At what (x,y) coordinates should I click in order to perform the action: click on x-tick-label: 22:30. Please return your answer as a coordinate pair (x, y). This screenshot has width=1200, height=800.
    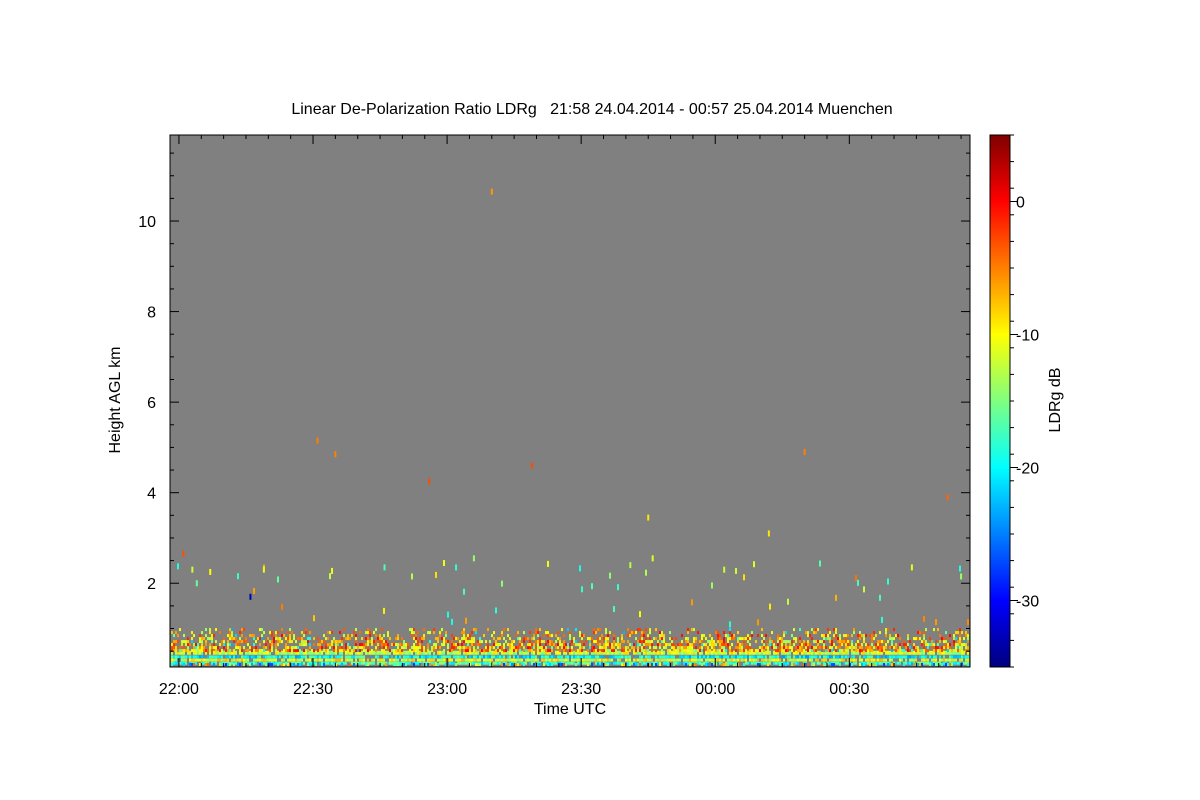
    Looking at the image, I should click on (313, 689).